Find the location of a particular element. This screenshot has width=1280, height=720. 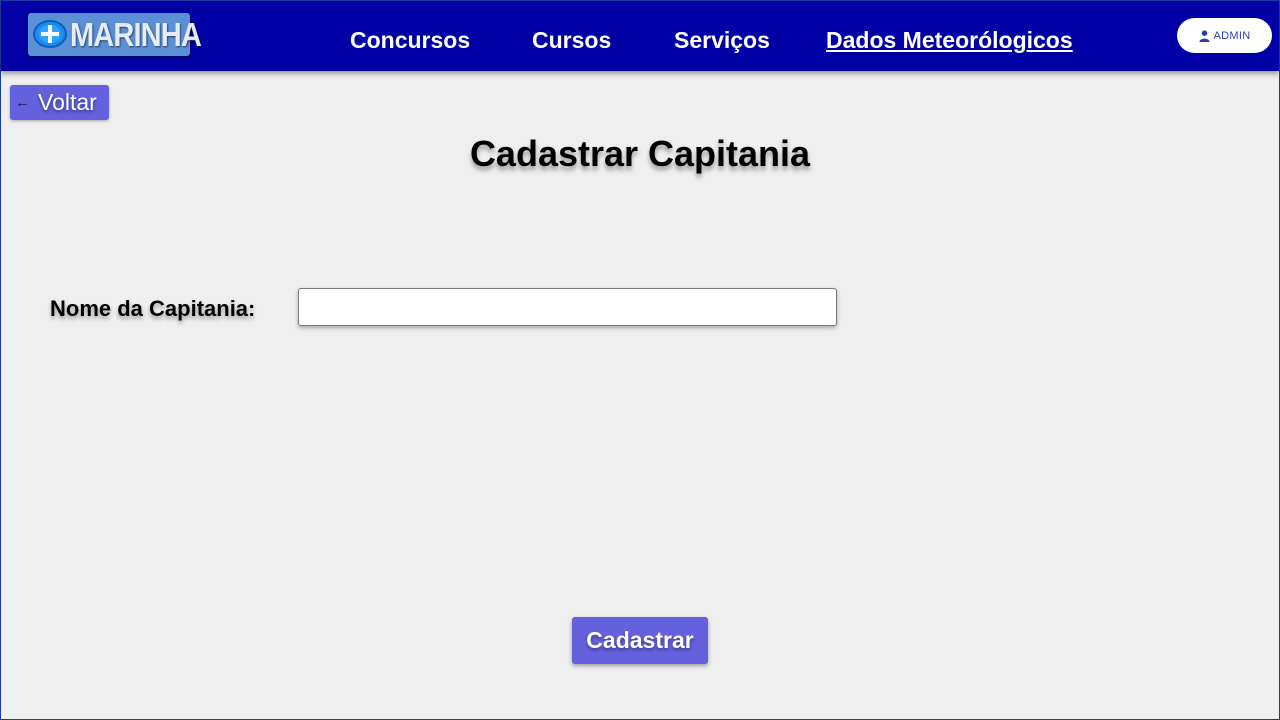

plus-circle-icon is located at coordinates (50, 34).